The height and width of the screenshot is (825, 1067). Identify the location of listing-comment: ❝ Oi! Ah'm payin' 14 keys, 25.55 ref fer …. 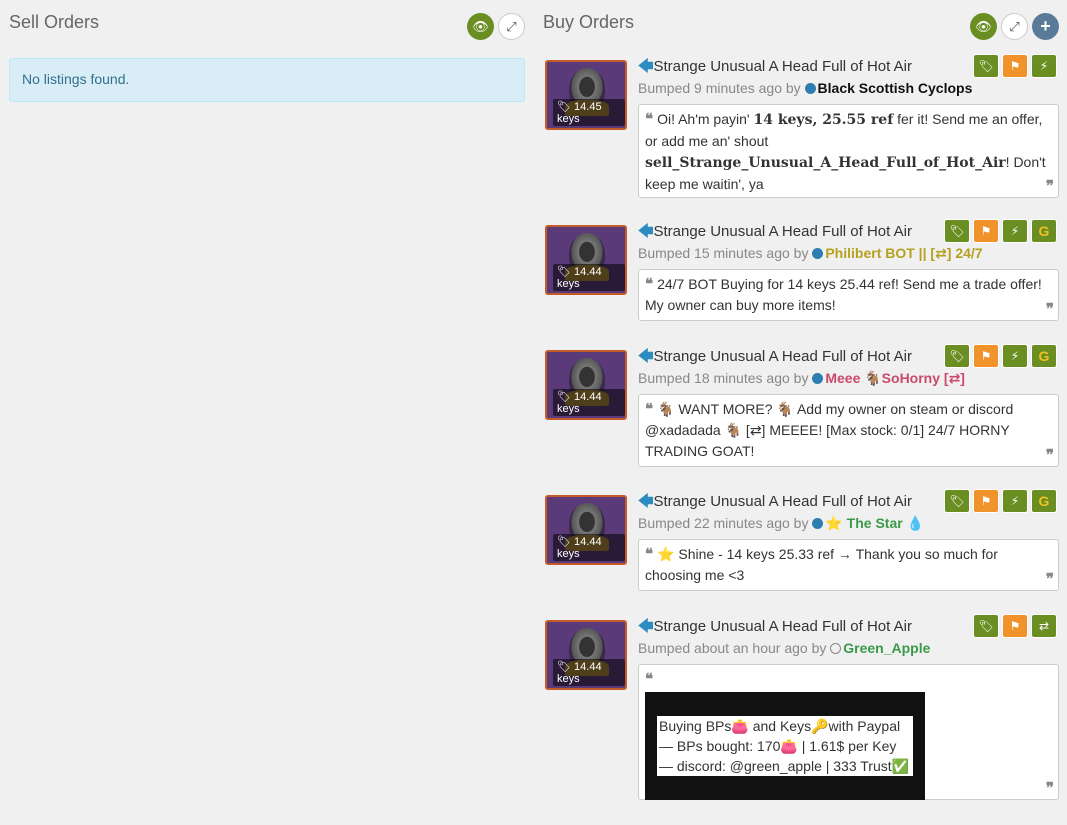
(848, 151).